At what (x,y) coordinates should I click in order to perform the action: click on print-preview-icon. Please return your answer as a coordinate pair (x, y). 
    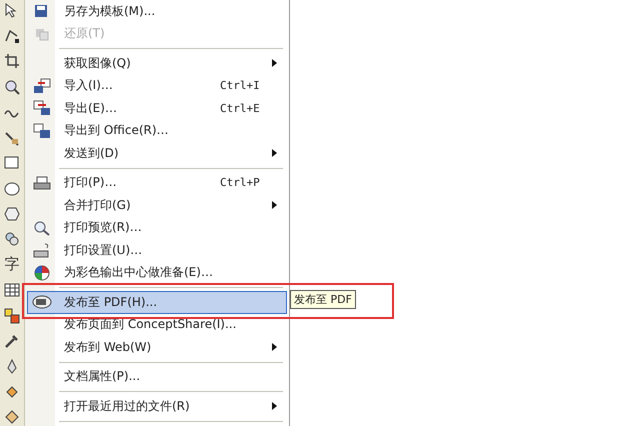
    Looking at the image, I should click on (42, 228).